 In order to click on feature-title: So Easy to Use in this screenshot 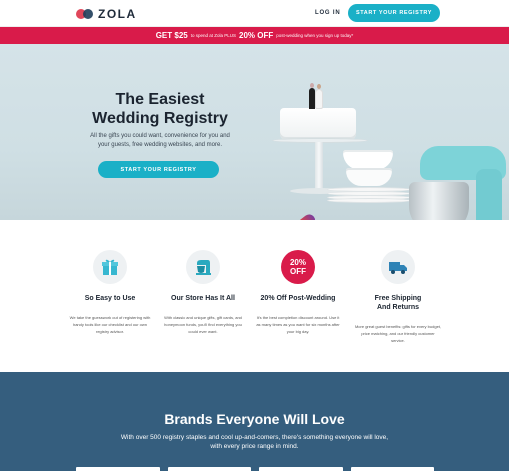, I will do `click(110, 298)`.